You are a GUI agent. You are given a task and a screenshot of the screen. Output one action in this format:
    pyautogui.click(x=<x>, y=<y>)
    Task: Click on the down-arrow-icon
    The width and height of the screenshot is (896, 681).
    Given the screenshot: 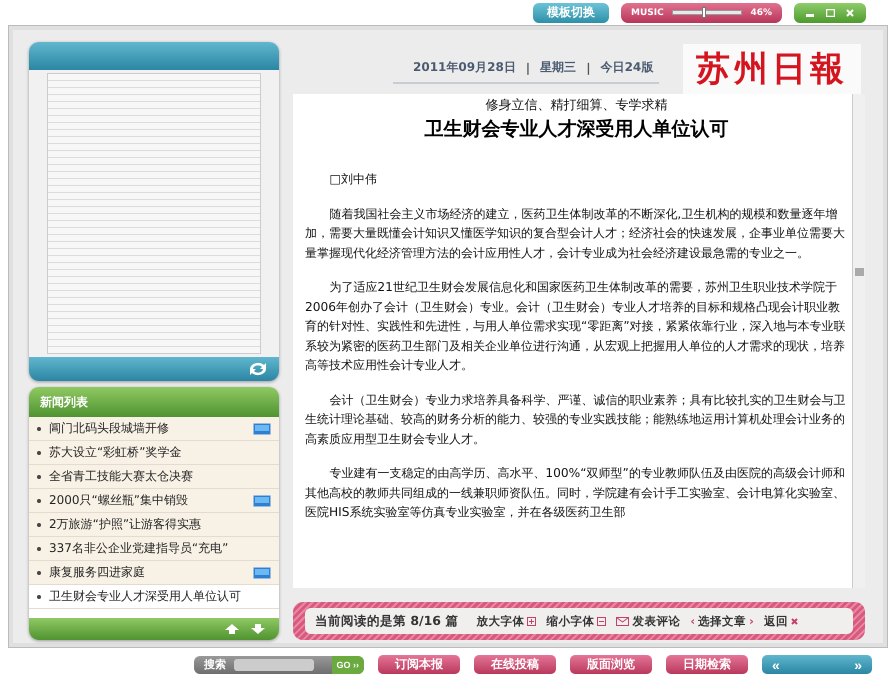 What is the action you would take?
    pyautogui.click(x=258, y=629)
    